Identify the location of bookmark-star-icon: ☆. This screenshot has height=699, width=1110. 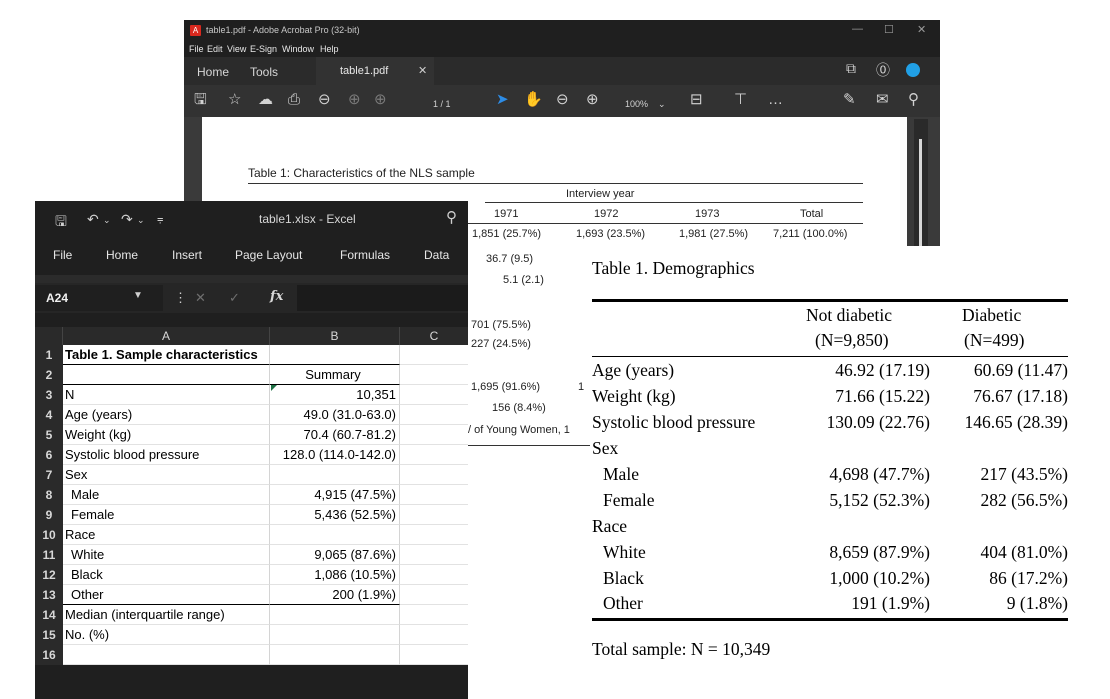
(234, 100).